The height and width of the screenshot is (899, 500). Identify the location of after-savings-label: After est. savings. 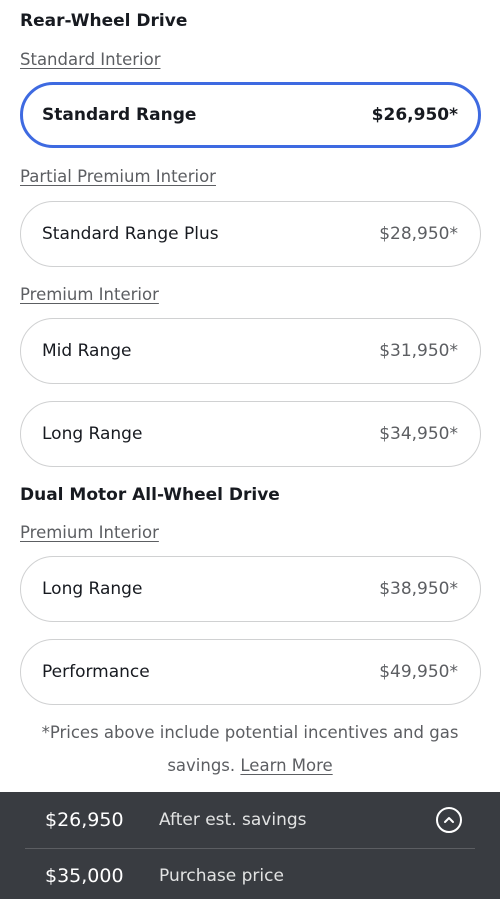
(233, 820).